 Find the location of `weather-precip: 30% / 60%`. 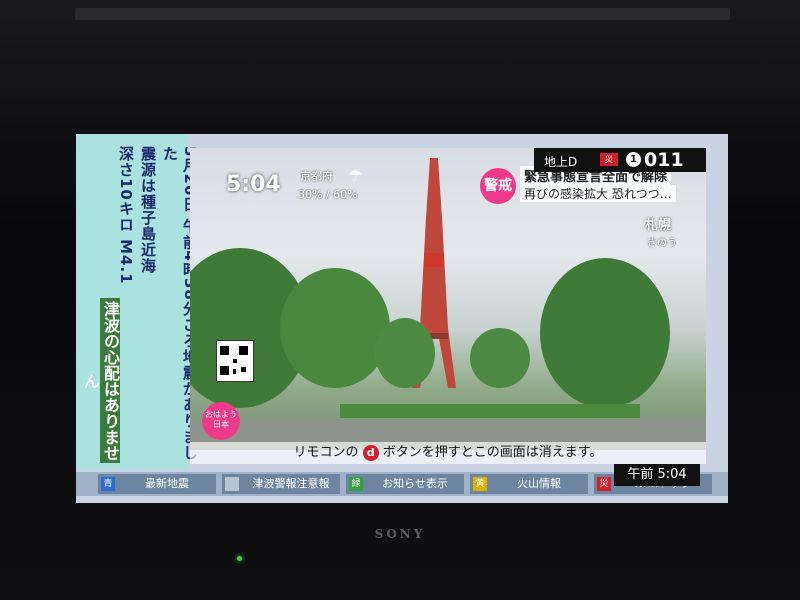

weather-precip: 30% / 60% is located at coordinates (328, 194).